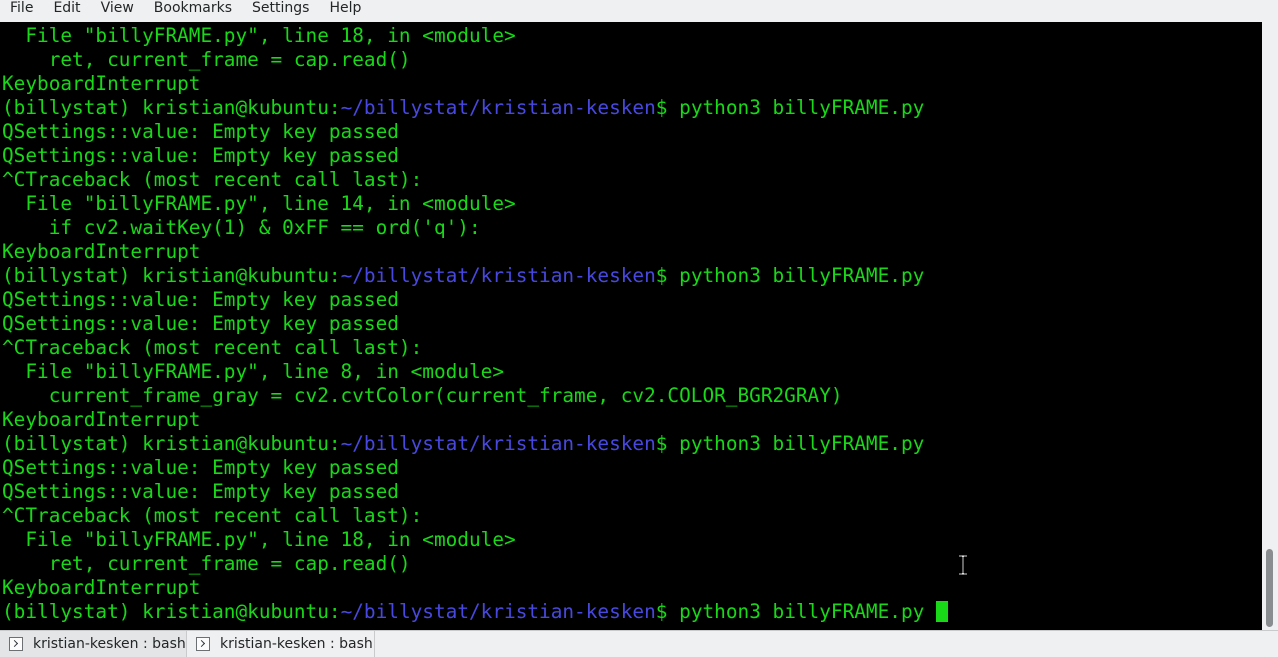 Image resolution: width=1278 pixels, height=657 pixels. I want to click on menu-bar: File Edit View Bookmarks Settings Help, so click(639, 11).